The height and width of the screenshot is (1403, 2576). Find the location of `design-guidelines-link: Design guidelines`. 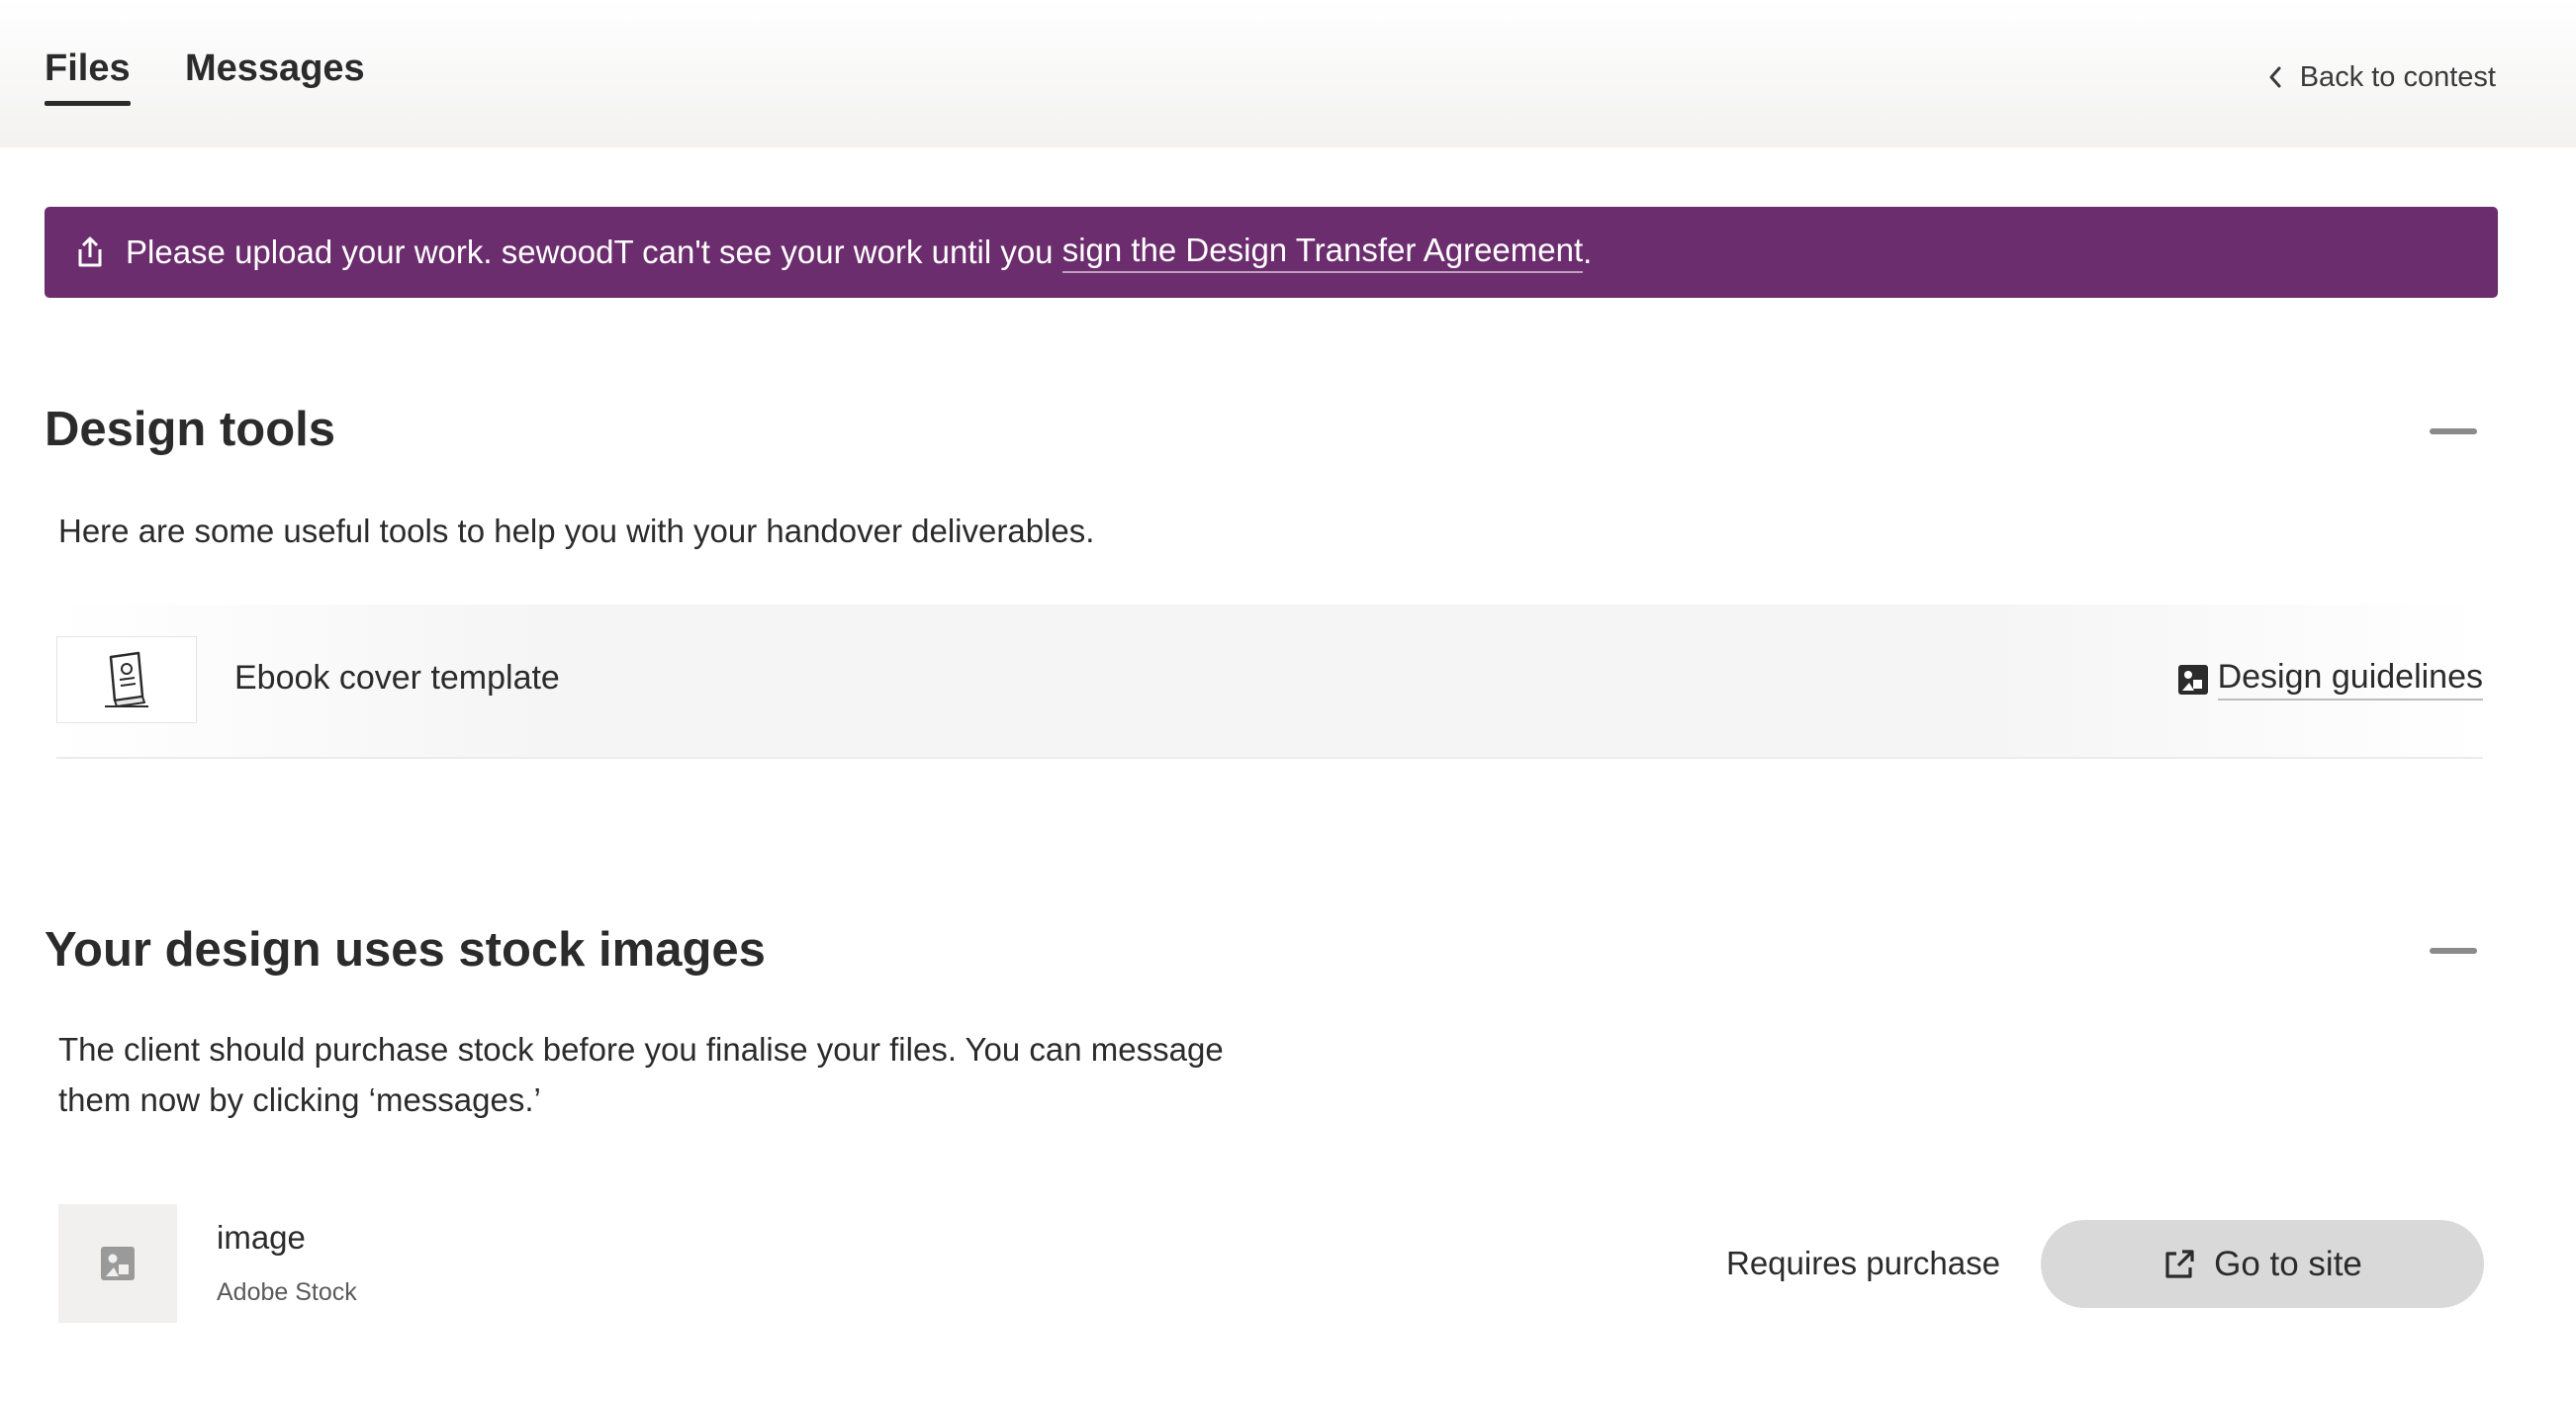

design-guidelines-link: Design guidelines is located at coordinates (2329, 679).